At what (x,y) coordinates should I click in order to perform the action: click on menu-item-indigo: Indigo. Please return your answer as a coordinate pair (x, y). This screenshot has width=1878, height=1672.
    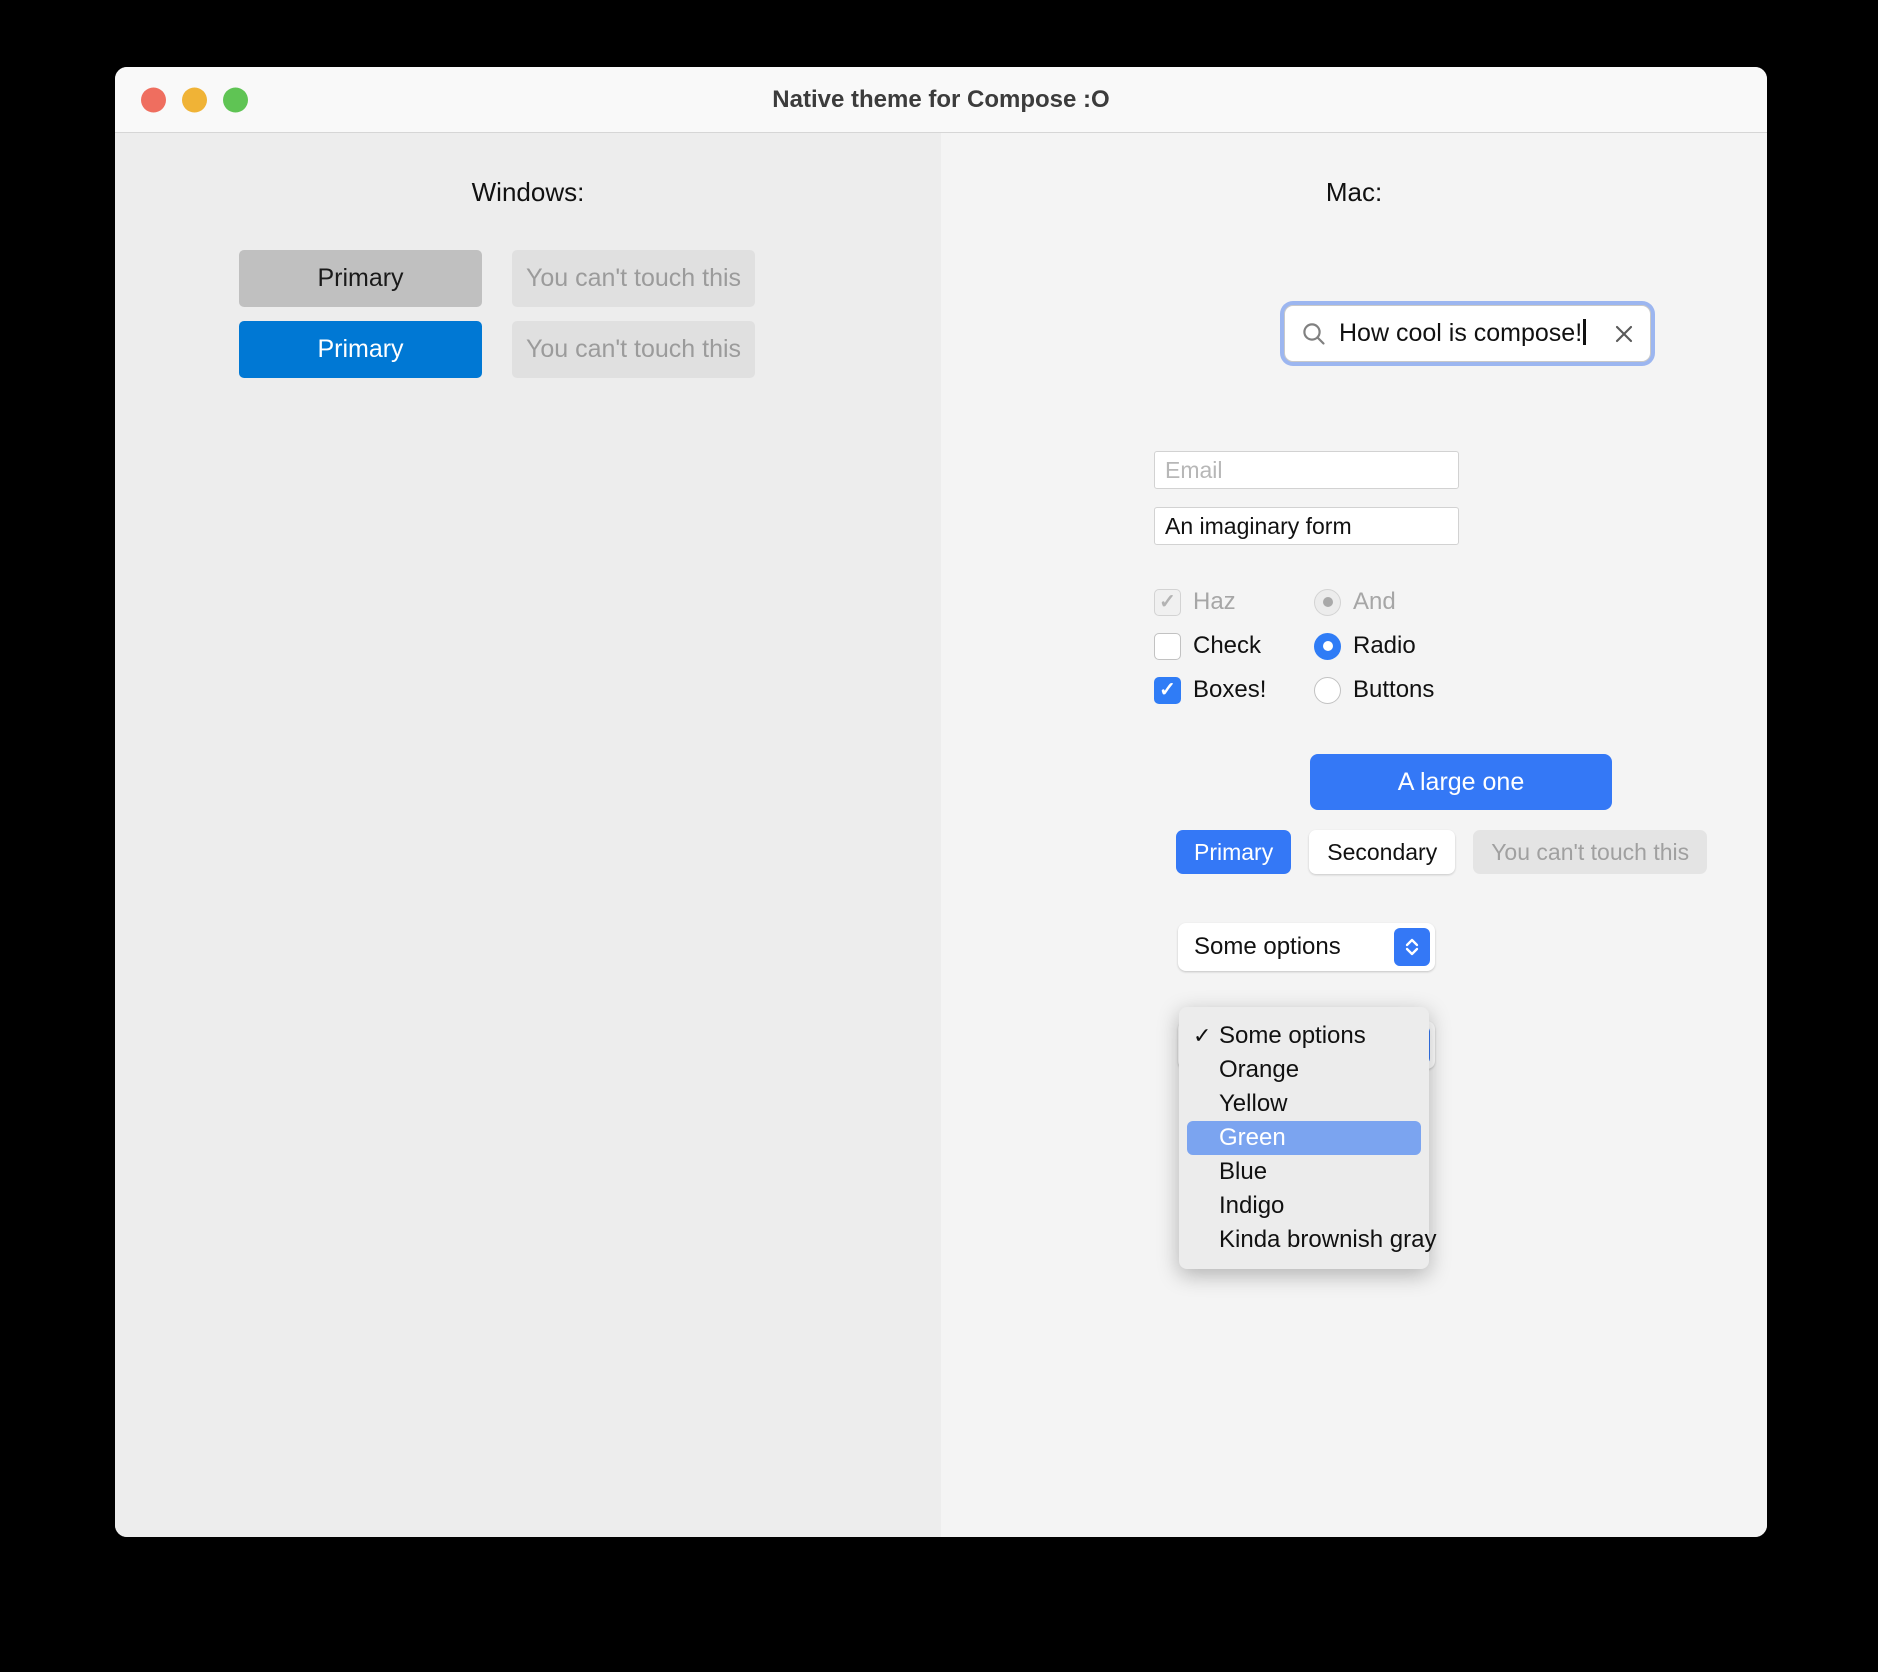
    Looking at the image, I should click on (1304, 1206).